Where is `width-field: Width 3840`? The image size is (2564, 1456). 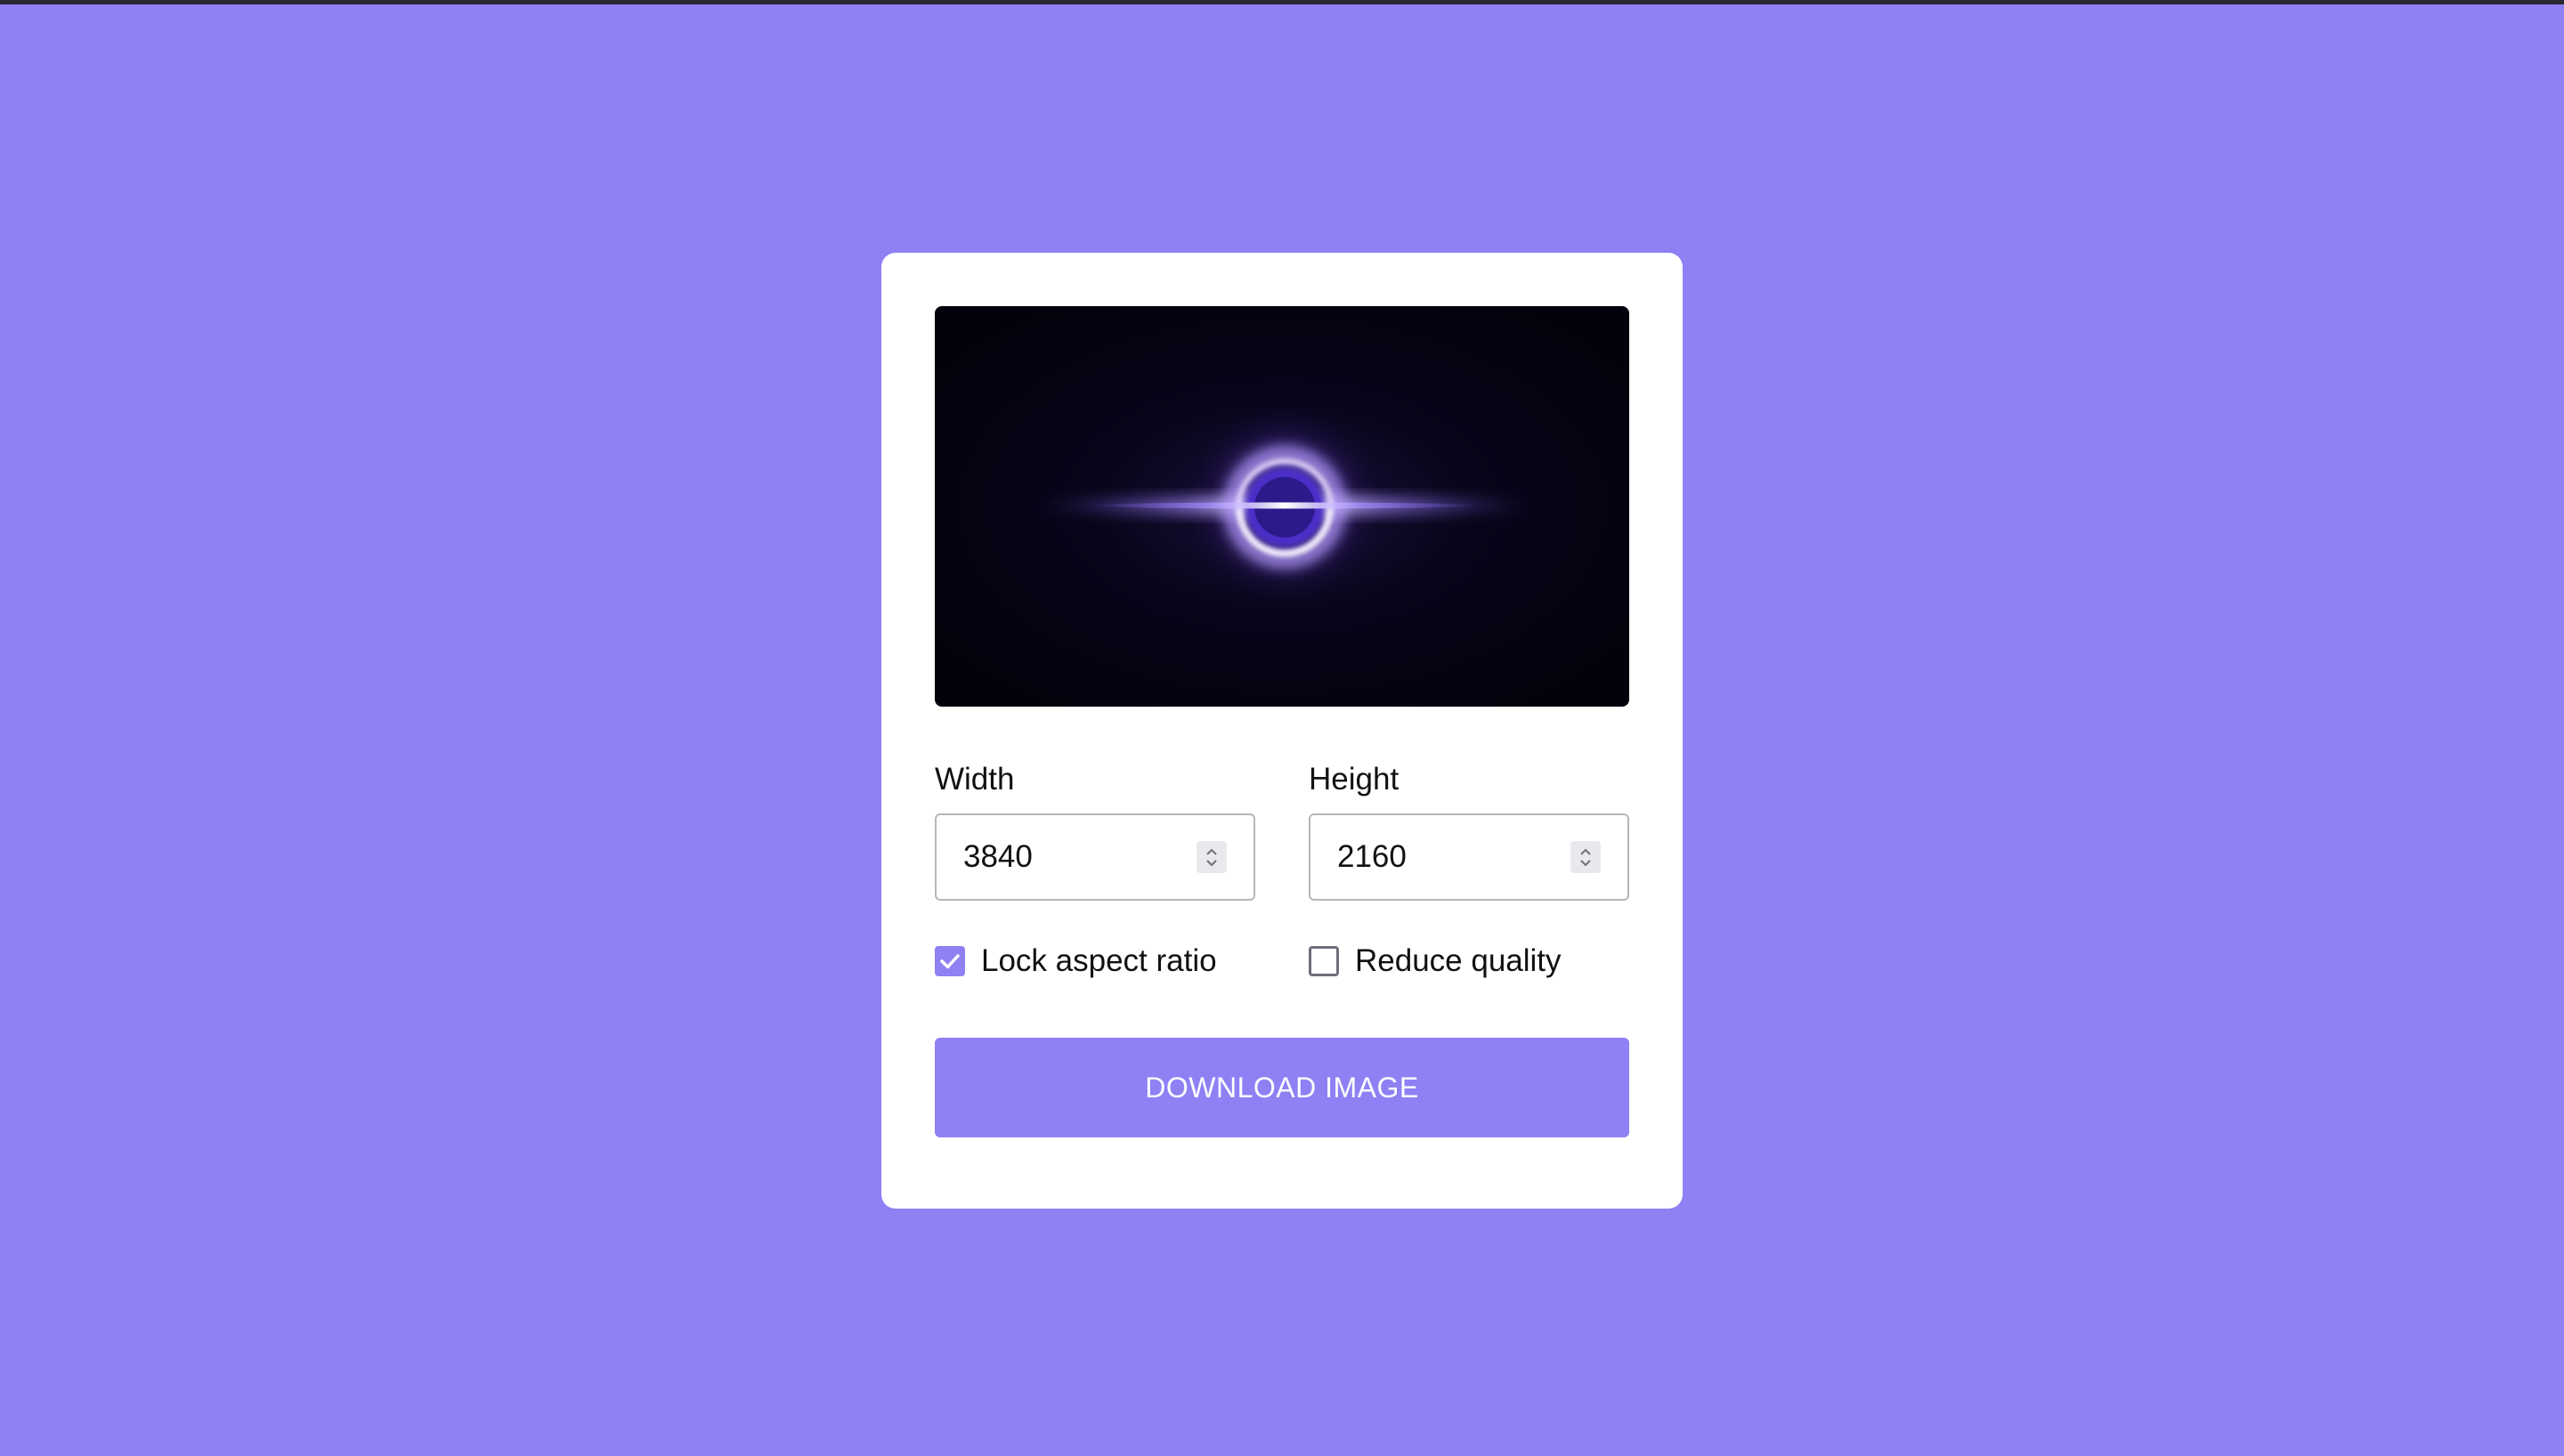
width-field: Width 3840 is located at coordinates (1095, 830).